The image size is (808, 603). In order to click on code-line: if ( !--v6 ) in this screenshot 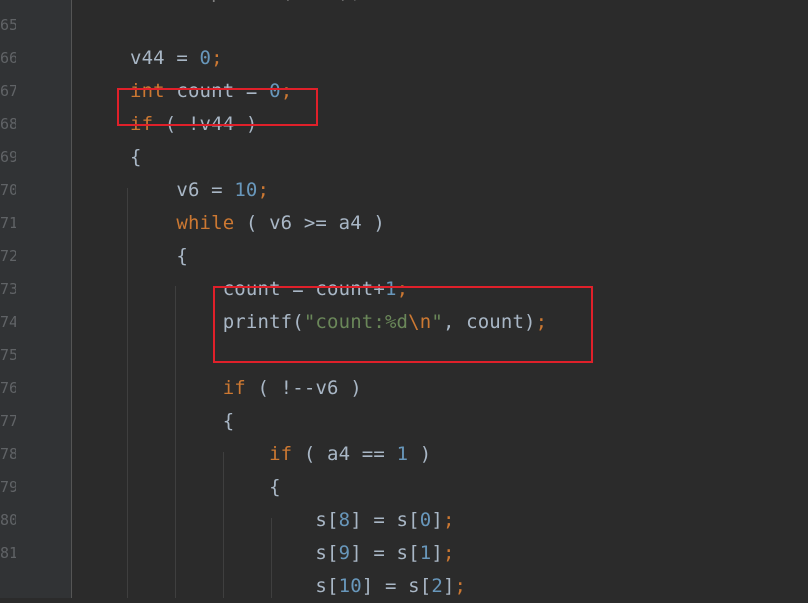, I will do `click(440, 388)`.